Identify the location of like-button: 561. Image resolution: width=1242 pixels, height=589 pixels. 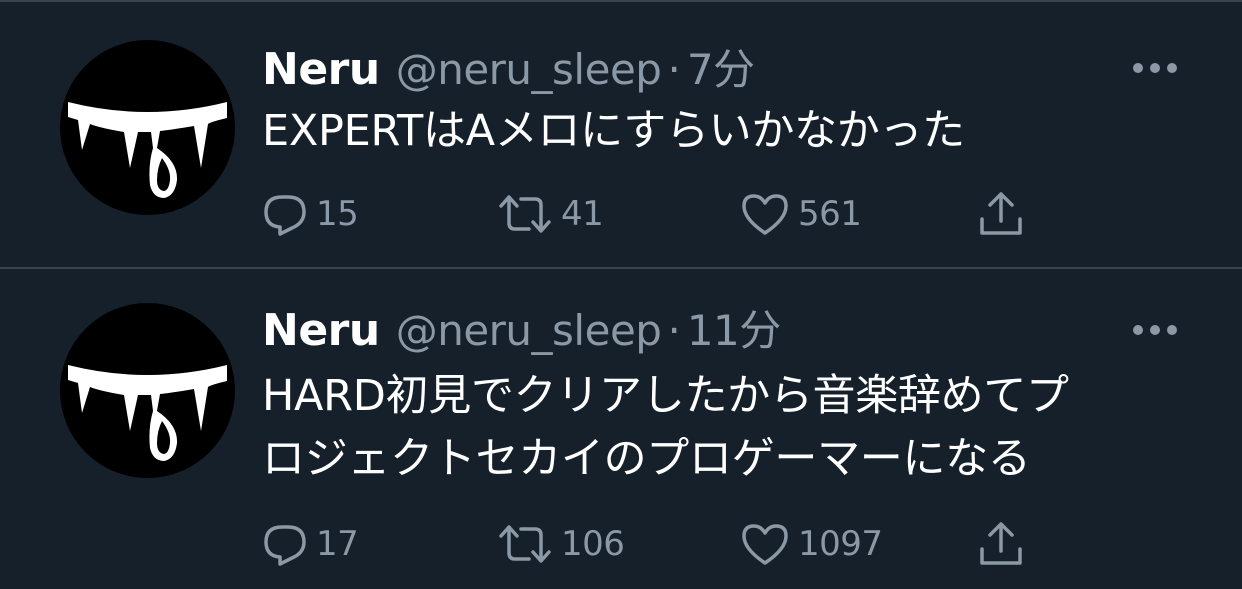
(801, 214).